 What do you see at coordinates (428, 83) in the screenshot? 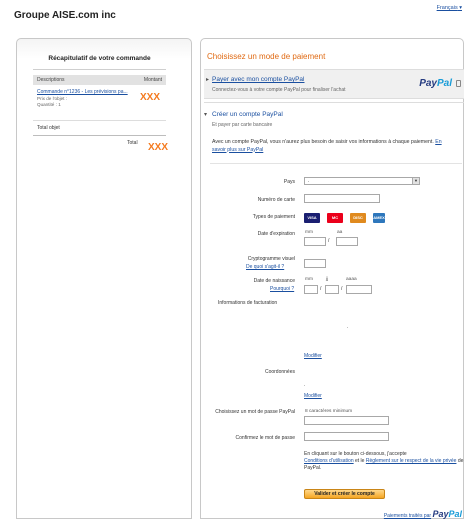
I see `paypal-logo-pay: Pay` at bounding box center [428, 83].